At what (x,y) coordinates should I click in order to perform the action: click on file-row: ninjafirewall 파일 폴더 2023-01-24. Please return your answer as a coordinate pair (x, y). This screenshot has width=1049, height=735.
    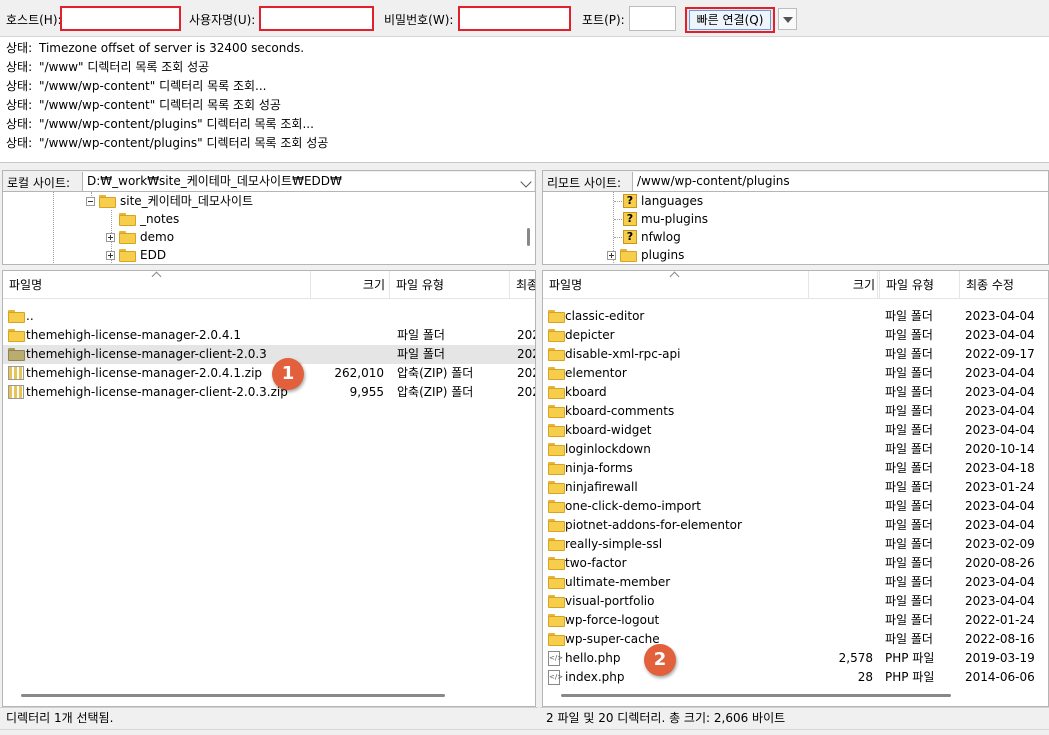
    Looking at the image, I should click on (795, 487).